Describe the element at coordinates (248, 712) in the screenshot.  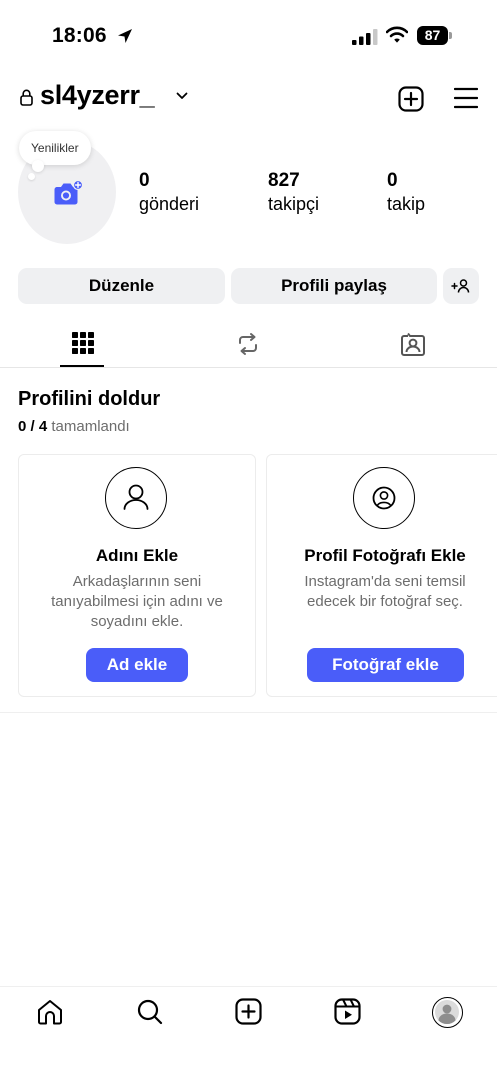
I see `section-divider` at that location.